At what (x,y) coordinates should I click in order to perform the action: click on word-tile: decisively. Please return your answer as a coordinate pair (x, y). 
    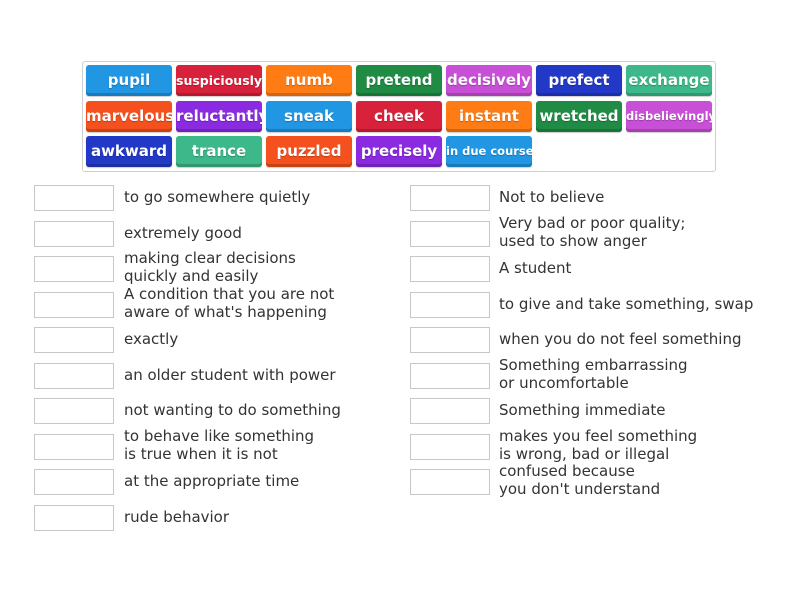
    Looking at the image, I should click on (489, 80).